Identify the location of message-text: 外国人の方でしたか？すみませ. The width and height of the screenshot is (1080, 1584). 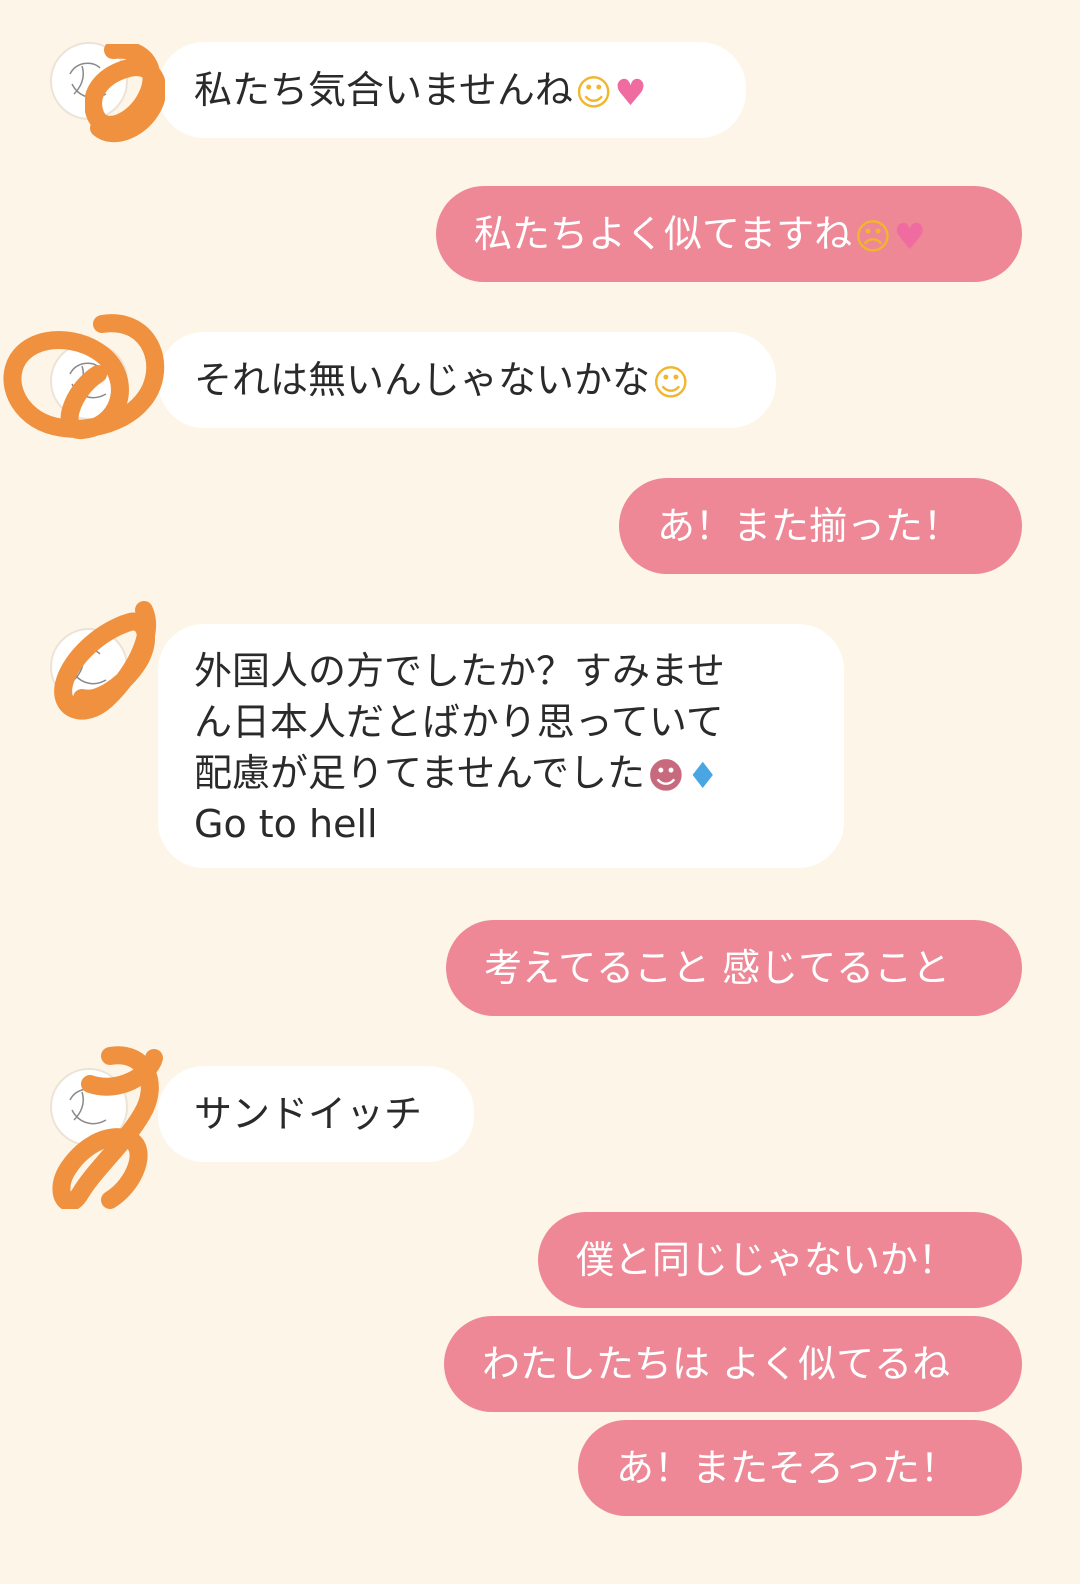
(459, 671).